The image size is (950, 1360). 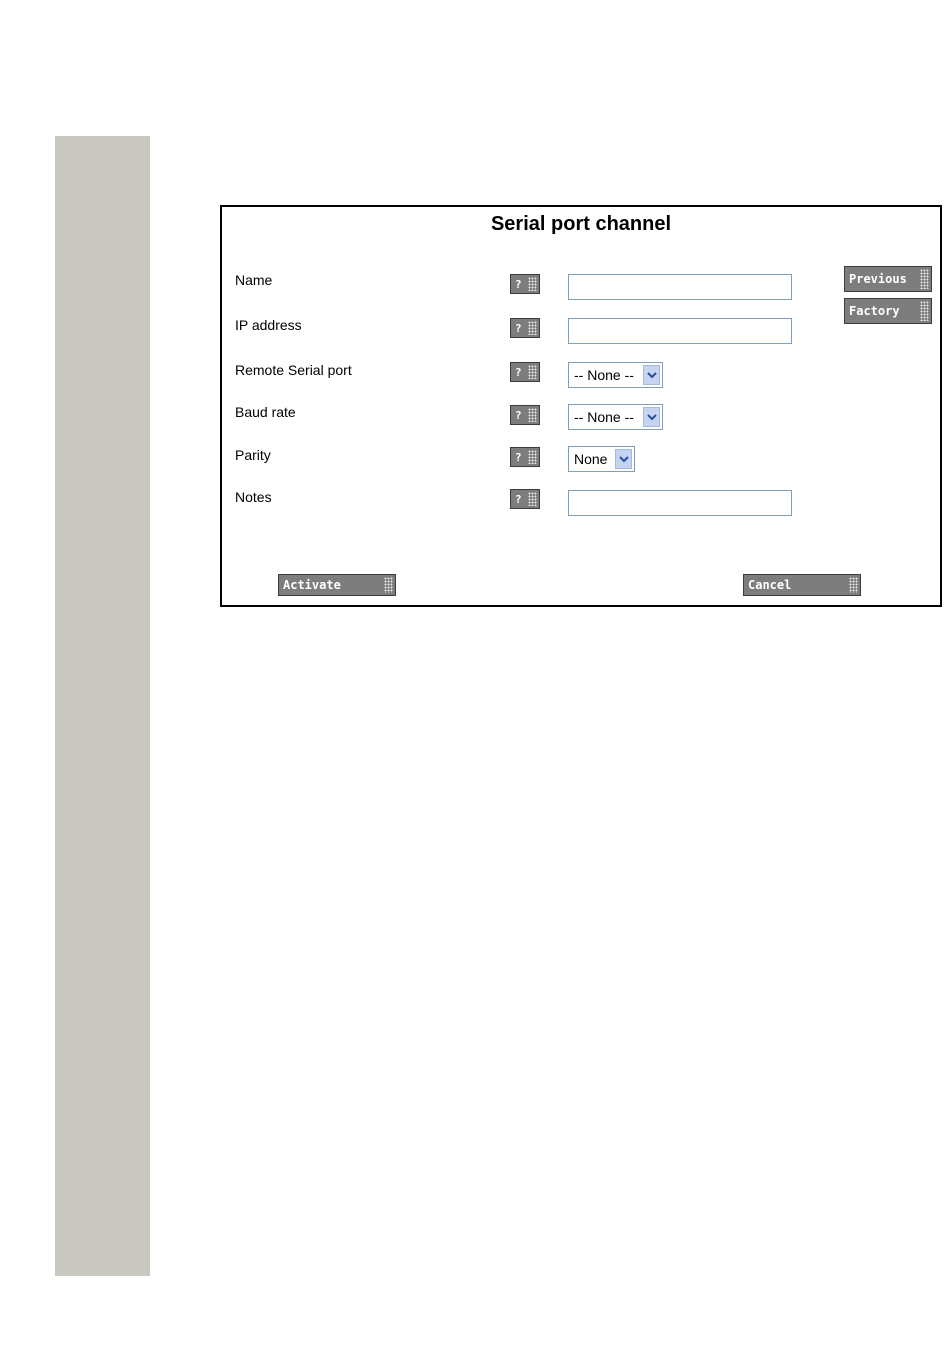 What do you see at coordinates (525, 284) in the screenshot?
I see `name-help-button: ?` at bounding box center [525, 284].